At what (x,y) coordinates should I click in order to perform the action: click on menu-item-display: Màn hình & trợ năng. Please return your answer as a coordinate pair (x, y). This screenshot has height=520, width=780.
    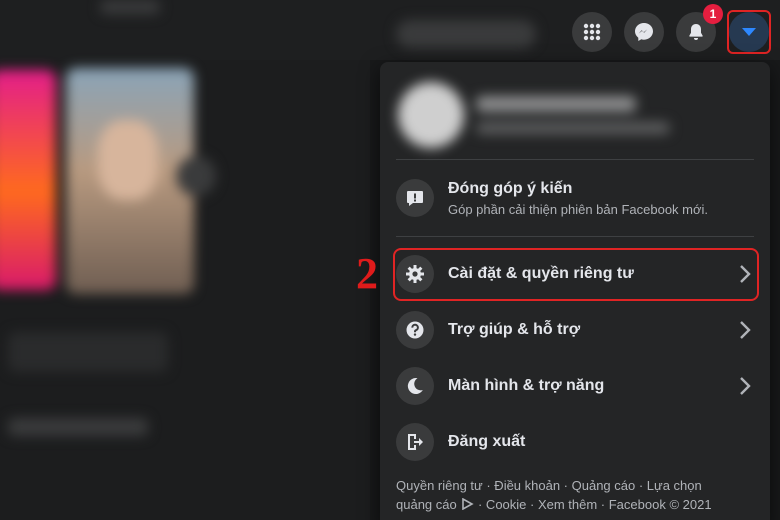
    Looking at the image, I should click on (575, 386).